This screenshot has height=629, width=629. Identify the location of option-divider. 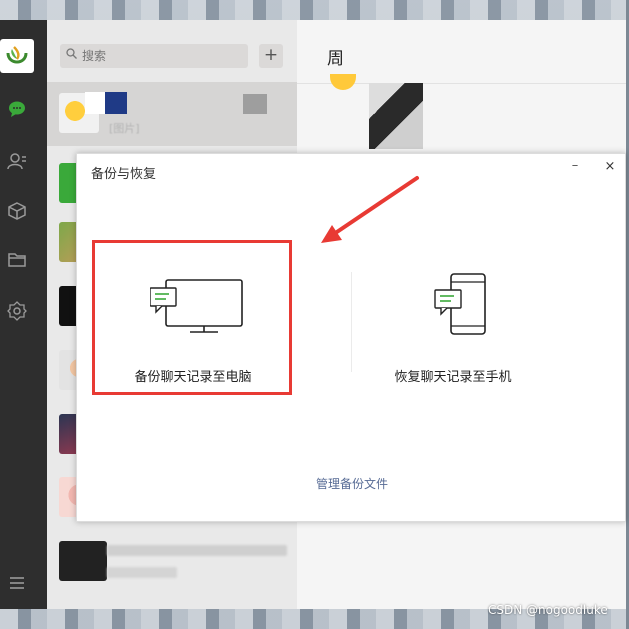
(351, 322).